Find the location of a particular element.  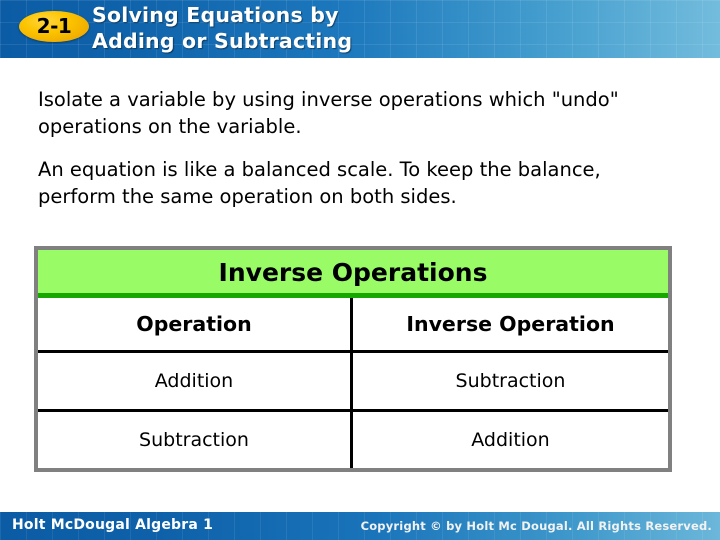

table-cell-operation-1: Addition is located at coordinates (195, 381).